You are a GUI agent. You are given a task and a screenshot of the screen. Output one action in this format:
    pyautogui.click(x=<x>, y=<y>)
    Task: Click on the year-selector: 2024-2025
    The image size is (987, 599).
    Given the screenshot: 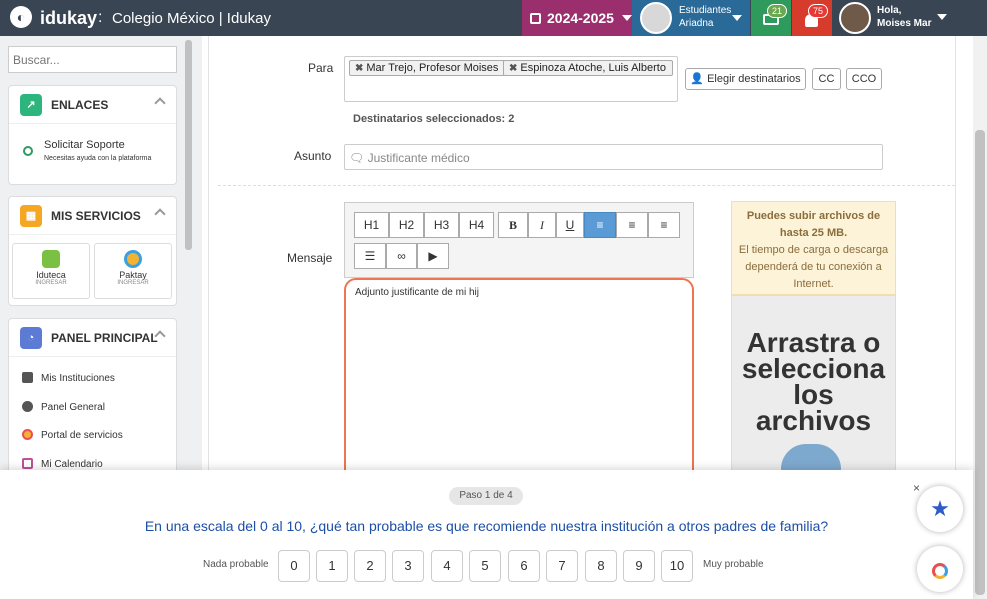 What is the action you would take?
    pyautogui.click(x=577, y=18)
    